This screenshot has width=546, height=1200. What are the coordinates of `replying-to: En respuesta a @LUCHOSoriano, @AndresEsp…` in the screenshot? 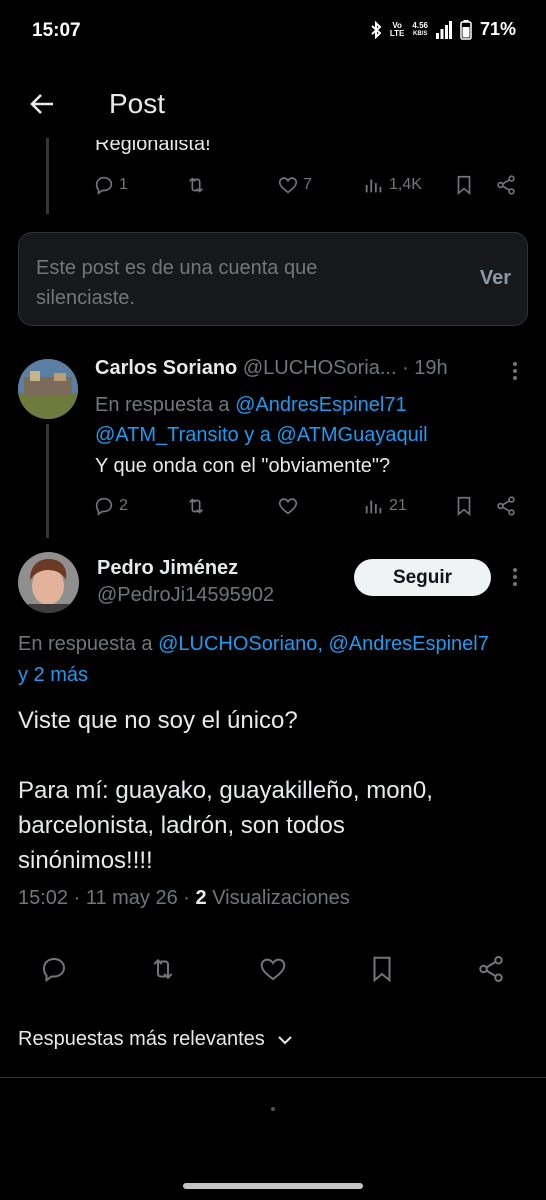 It's located at (282, 660).